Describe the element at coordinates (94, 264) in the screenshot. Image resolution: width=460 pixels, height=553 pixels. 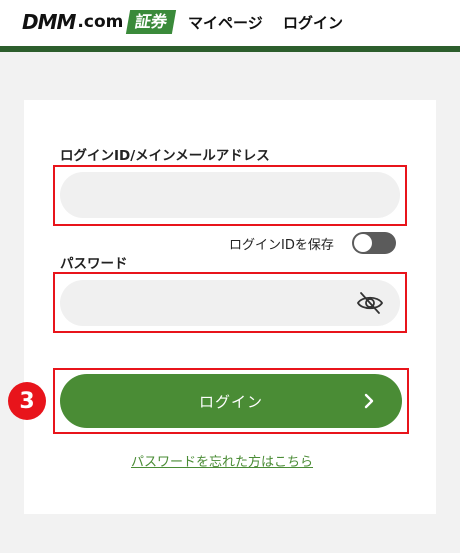
I see `password-label: パスワード` at that location.